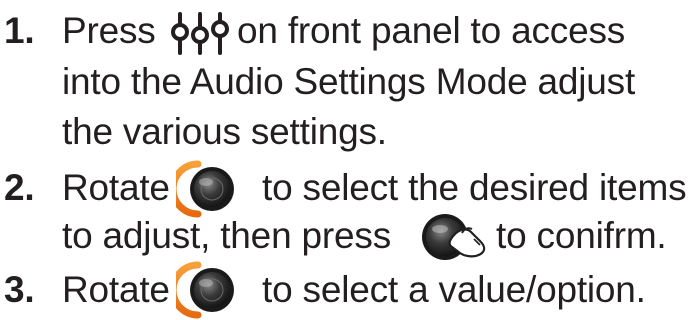 This screenshot has width=697, height=320. Describe the element at coordinates (431, 30) in the screenshot. I see `step-text: on front panel to access` at that location.